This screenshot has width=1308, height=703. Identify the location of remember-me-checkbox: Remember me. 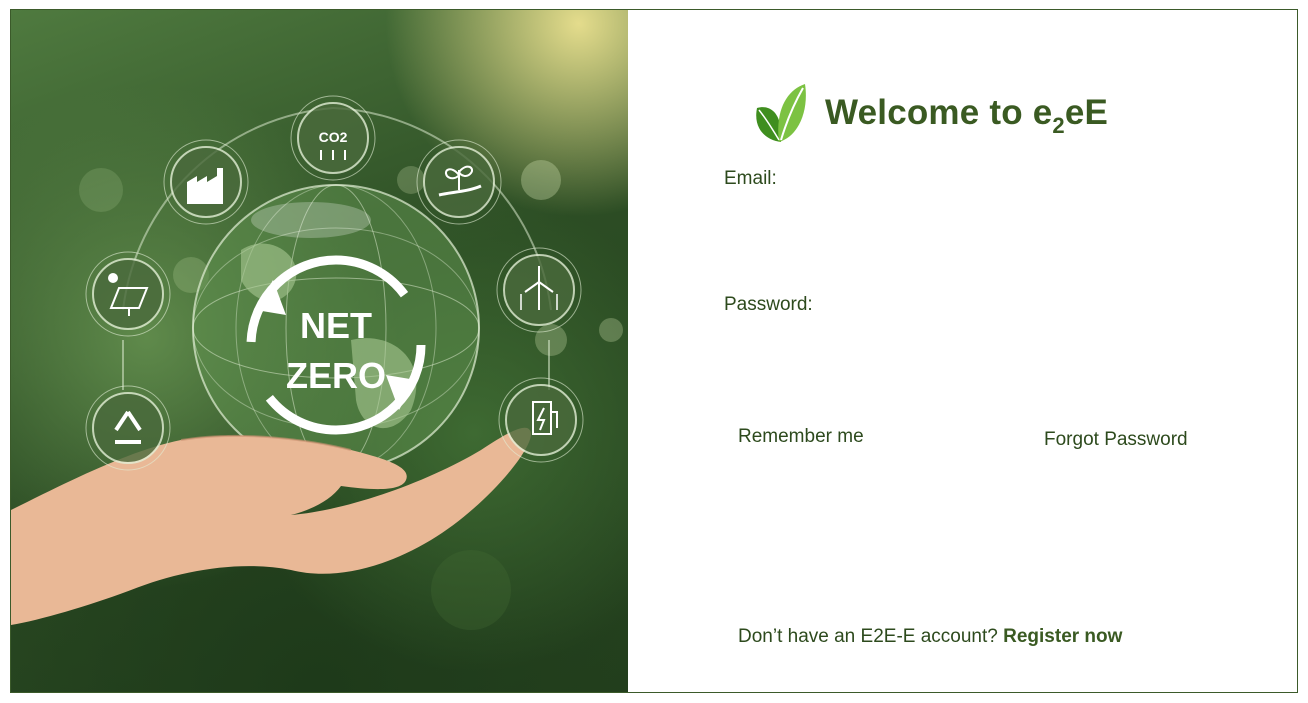
(801, 437).